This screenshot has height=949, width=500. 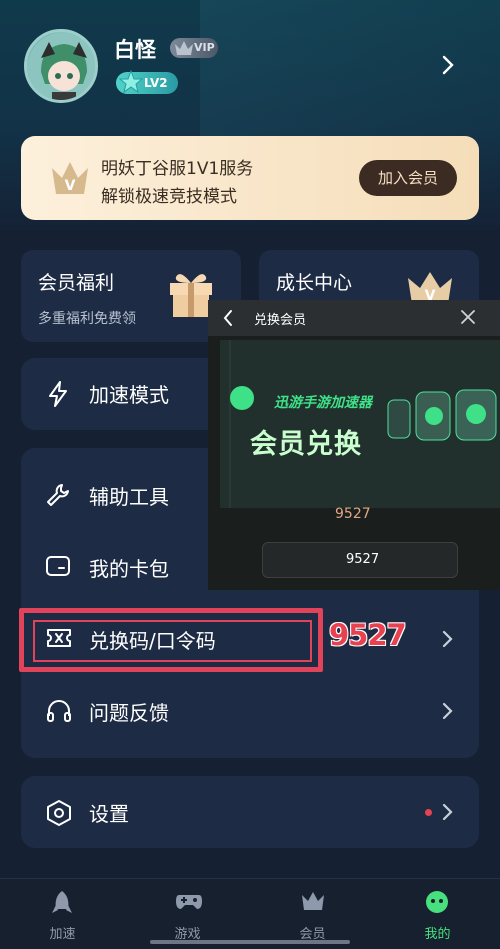 I want to click on home-indicator, so click(x=250, y=942).